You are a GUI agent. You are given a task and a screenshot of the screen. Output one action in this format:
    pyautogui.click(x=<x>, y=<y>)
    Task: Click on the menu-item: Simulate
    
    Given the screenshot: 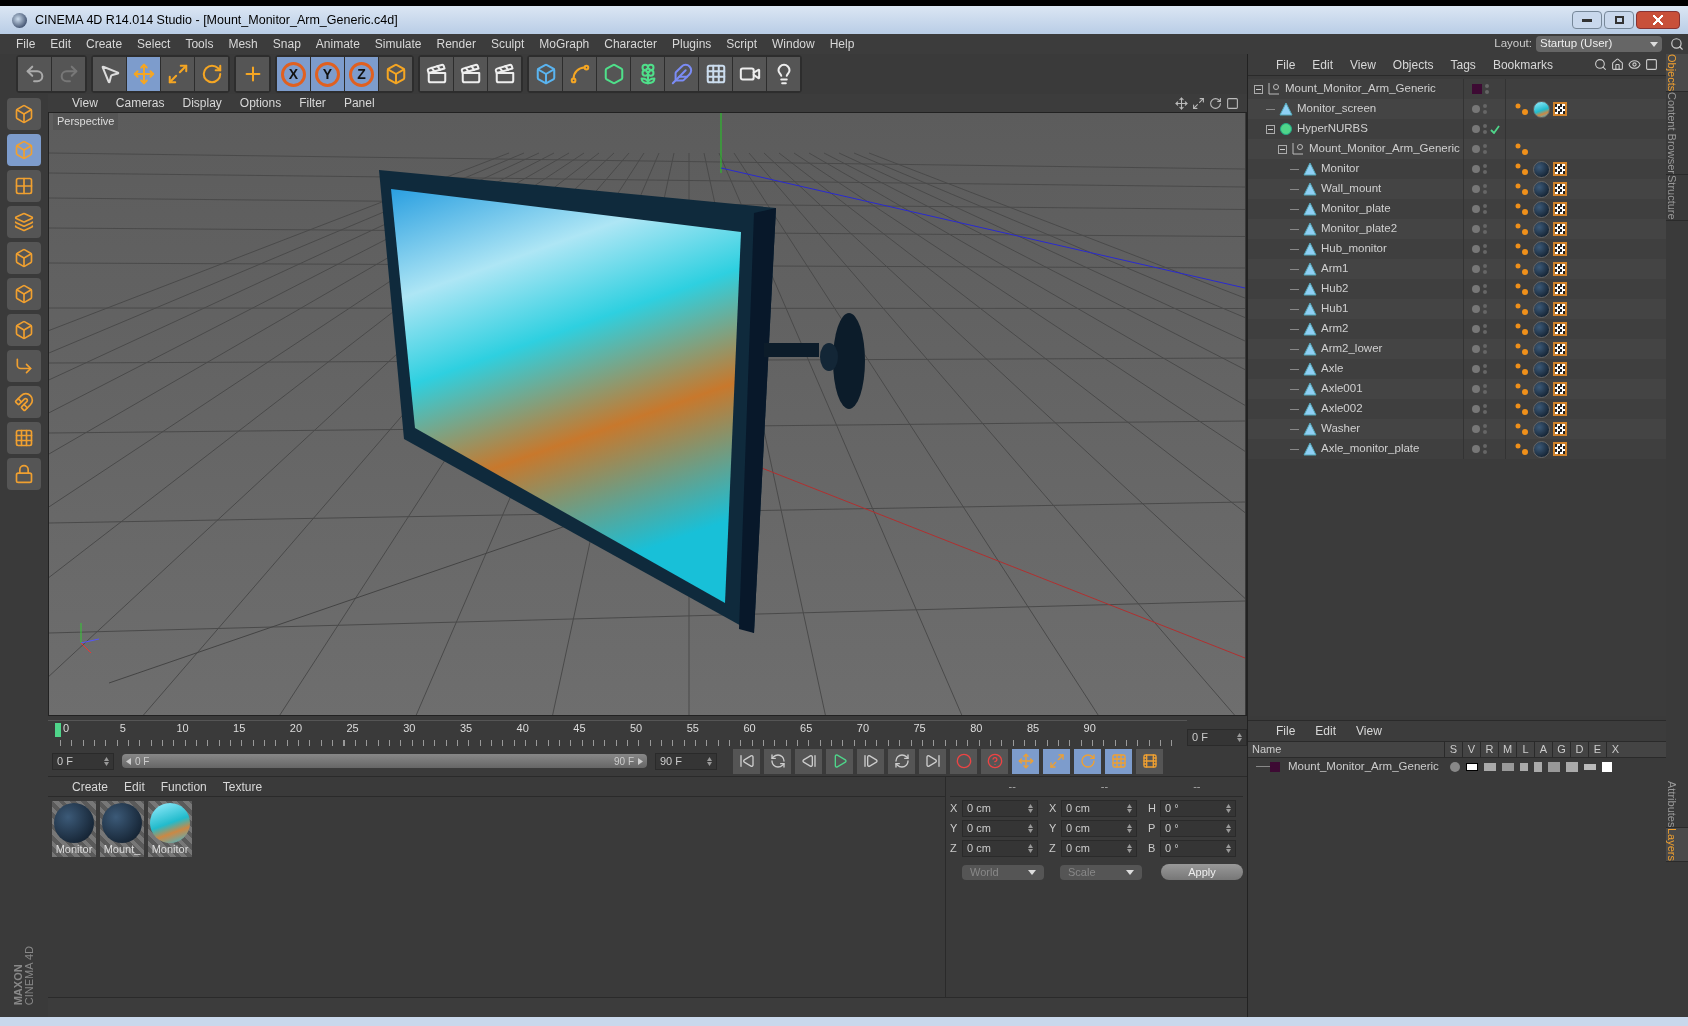 What is the action you would take?
    pyautogui.click(x=398, y=44)
    